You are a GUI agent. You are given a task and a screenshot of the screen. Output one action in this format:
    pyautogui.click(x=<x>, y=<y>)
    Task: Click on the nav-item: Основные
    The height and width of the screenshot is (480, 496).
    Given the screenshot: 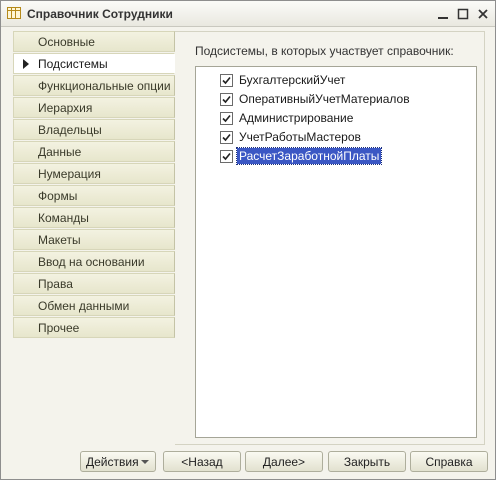 What is the action you would take?
    pyautogui.click(x=94, y=41)
    